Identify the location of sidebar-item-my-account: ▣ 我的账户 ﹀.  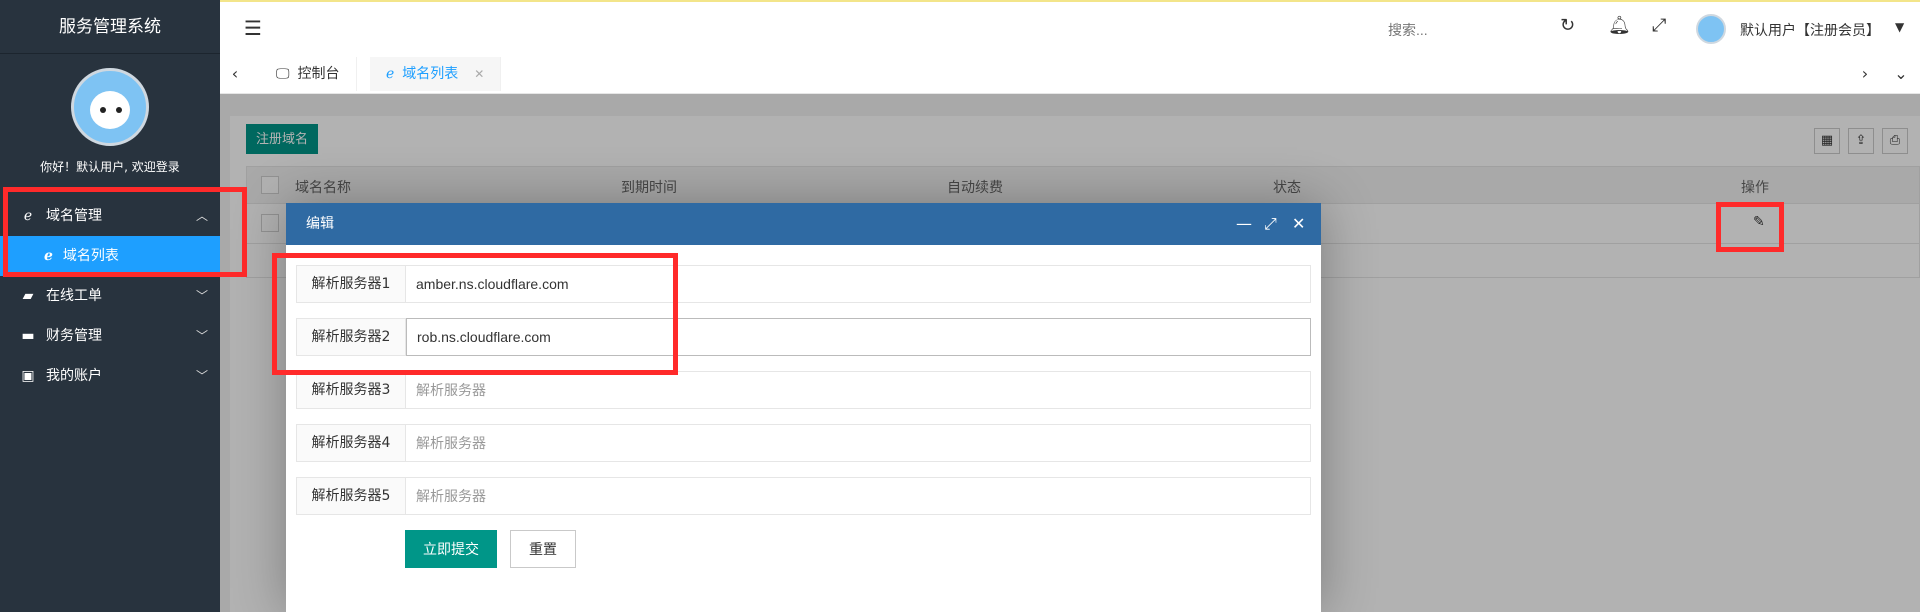
(110, 376).